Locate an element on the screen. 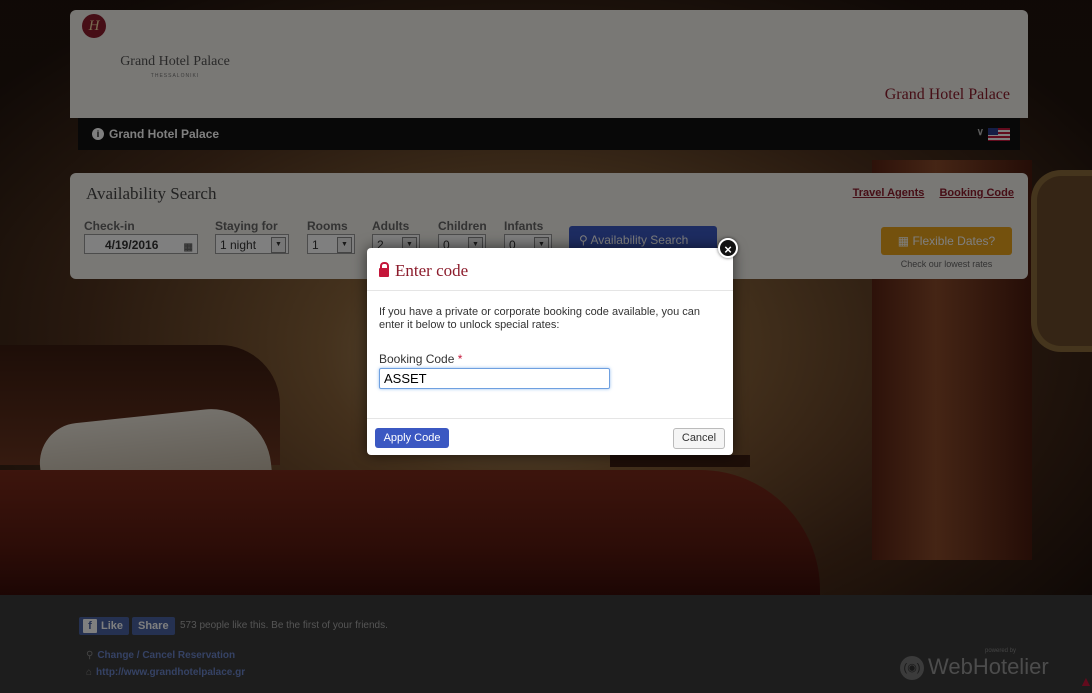 This screenshot has height=693, width=1092. dialog-footer-divider is located at coordinates (550, 418).